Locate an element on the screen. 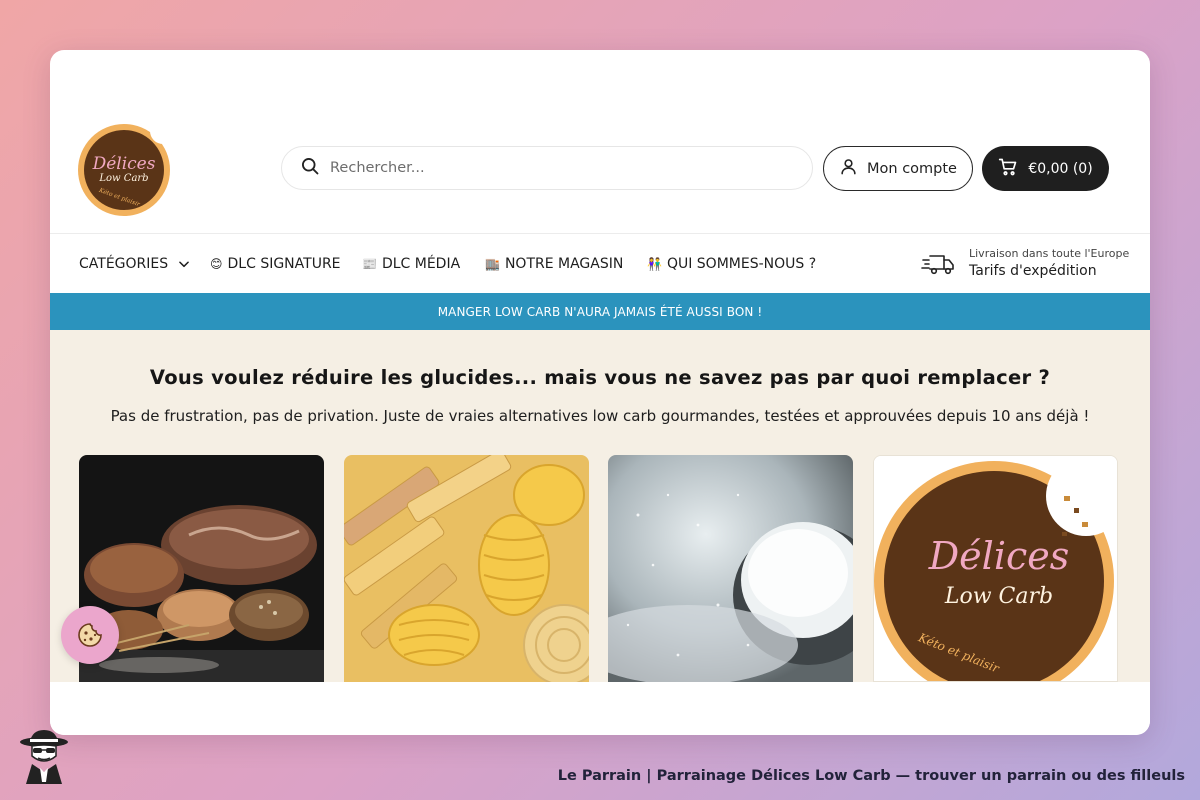 The image size is (1200, 800). logo-badge: Délices Low Carb Kéto et plaisir is located at coordinates (124, 170).